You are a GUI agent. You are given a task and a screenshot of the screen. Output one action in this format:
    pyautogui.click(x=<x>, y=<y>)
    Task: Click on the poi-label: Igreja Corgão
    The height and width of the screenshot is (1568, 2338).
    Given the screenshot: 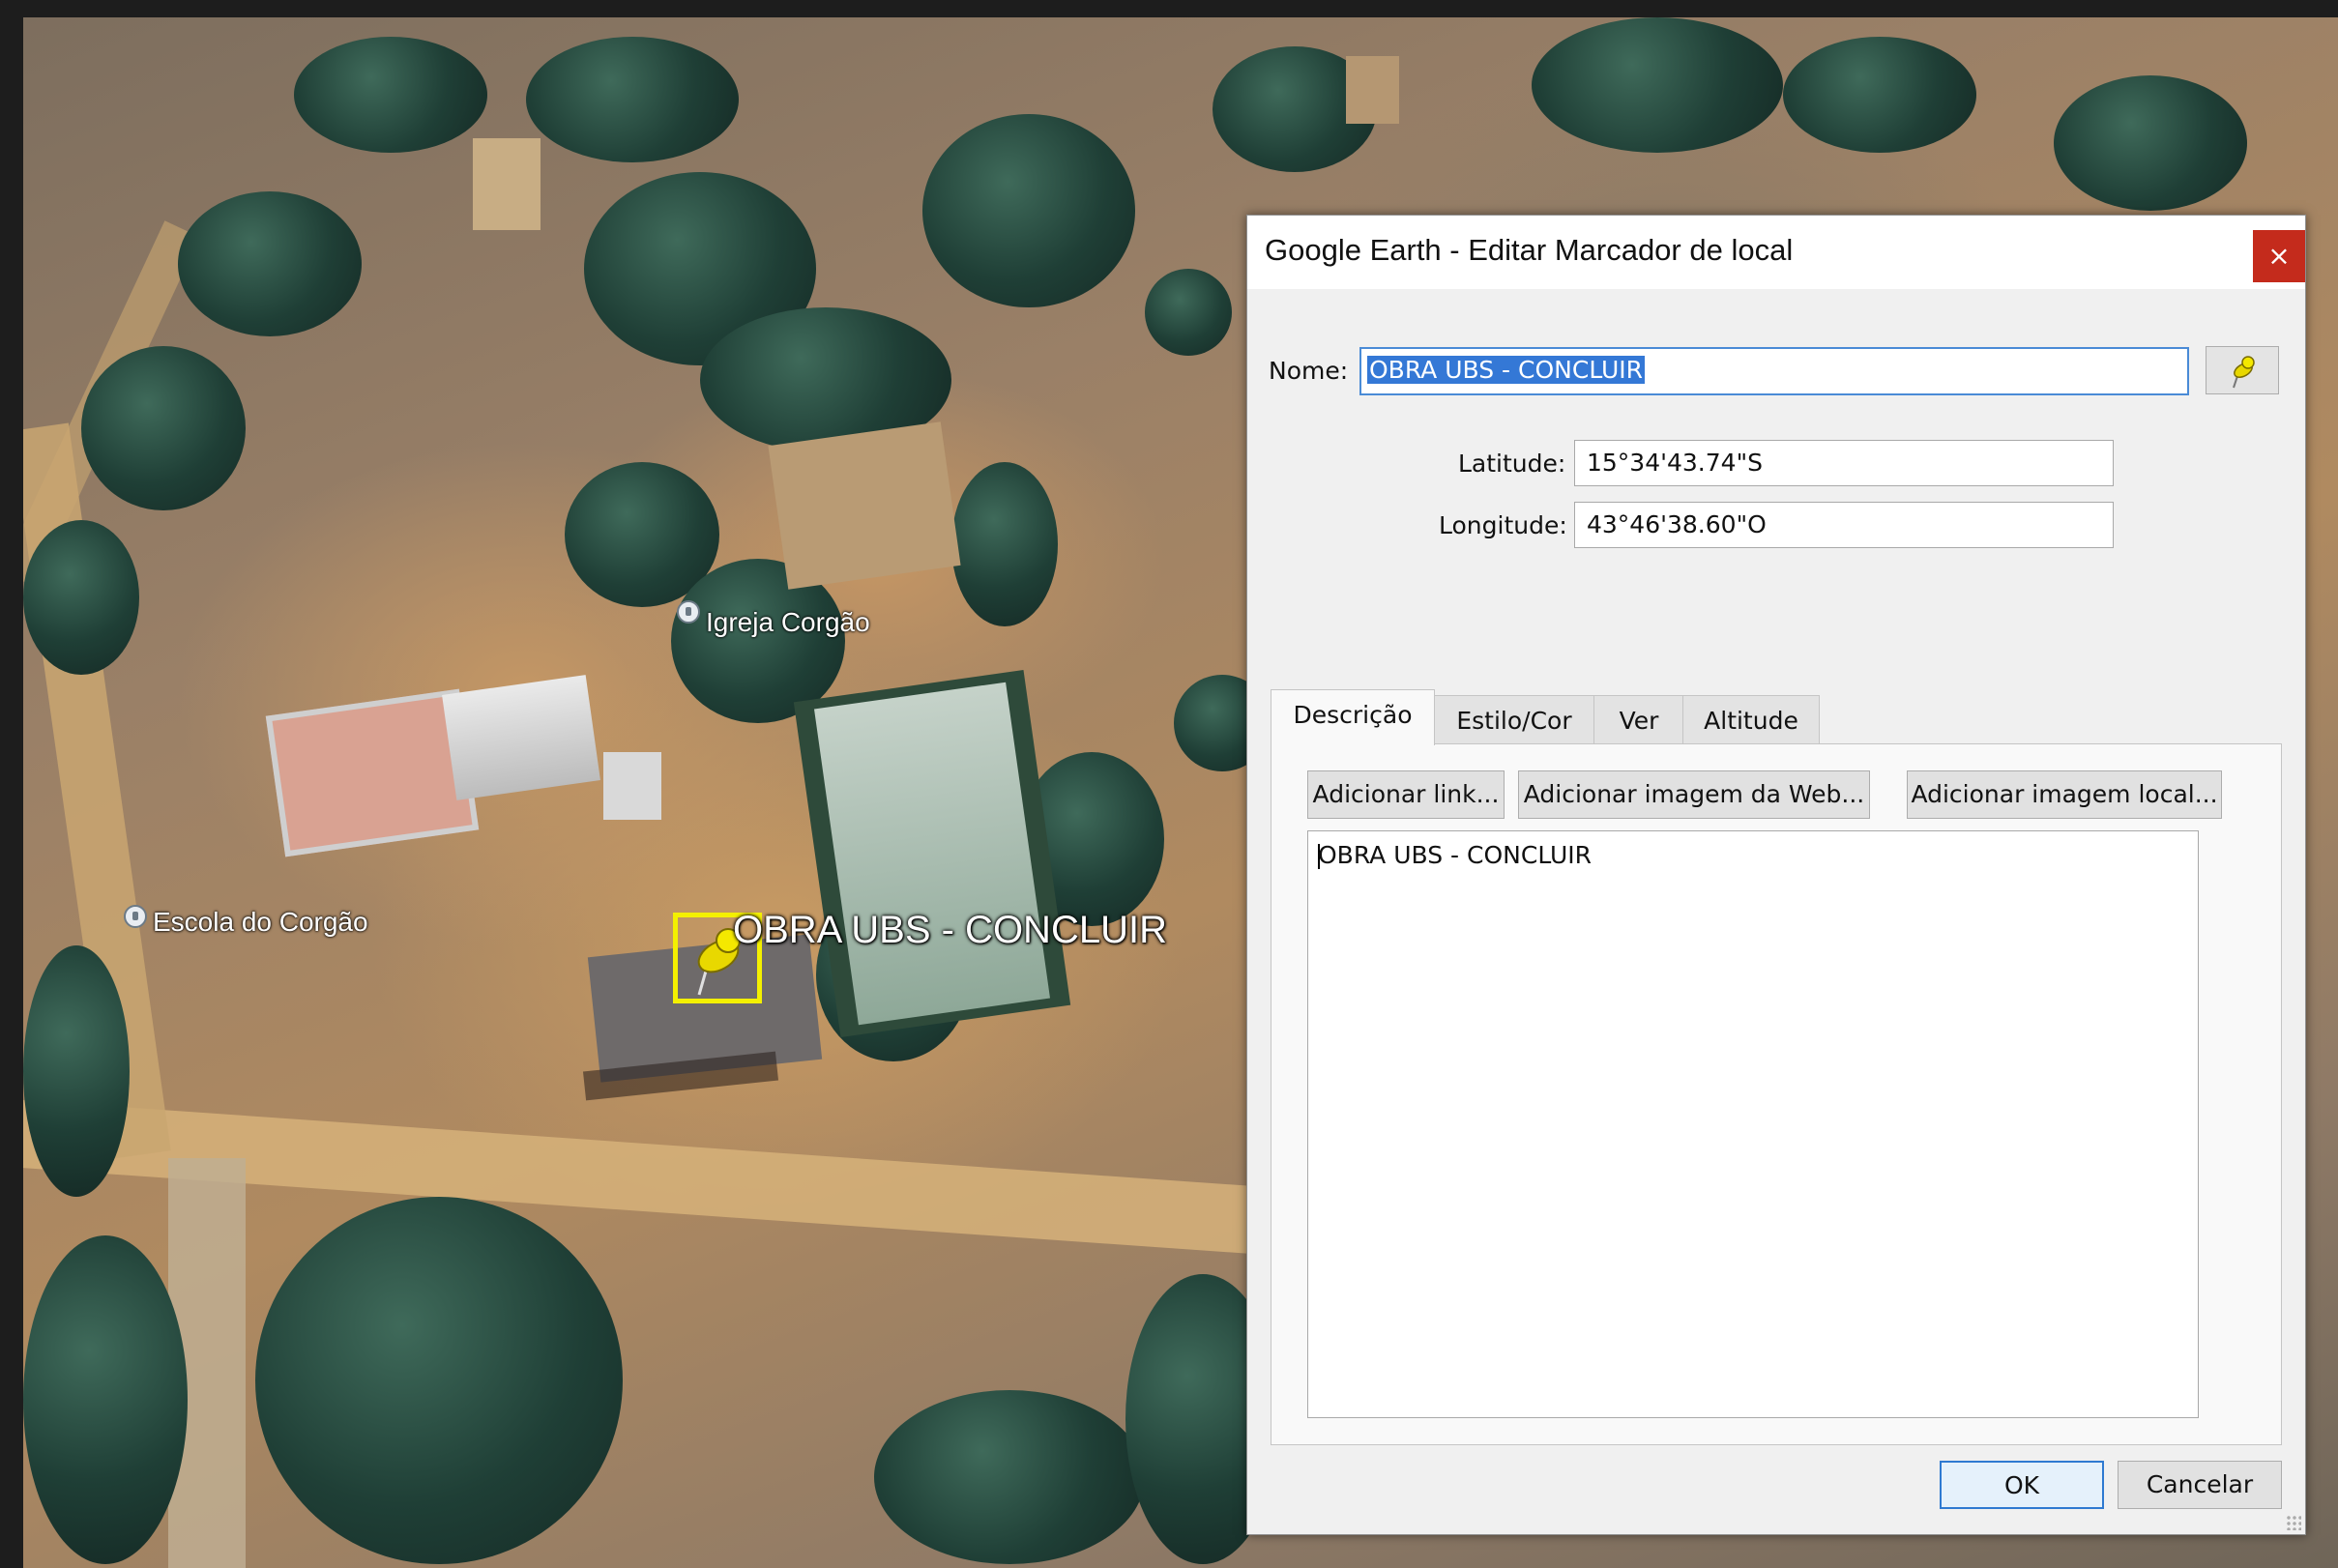 What is the action you would take?
    pyautogui.click(x=788, y=622)
    